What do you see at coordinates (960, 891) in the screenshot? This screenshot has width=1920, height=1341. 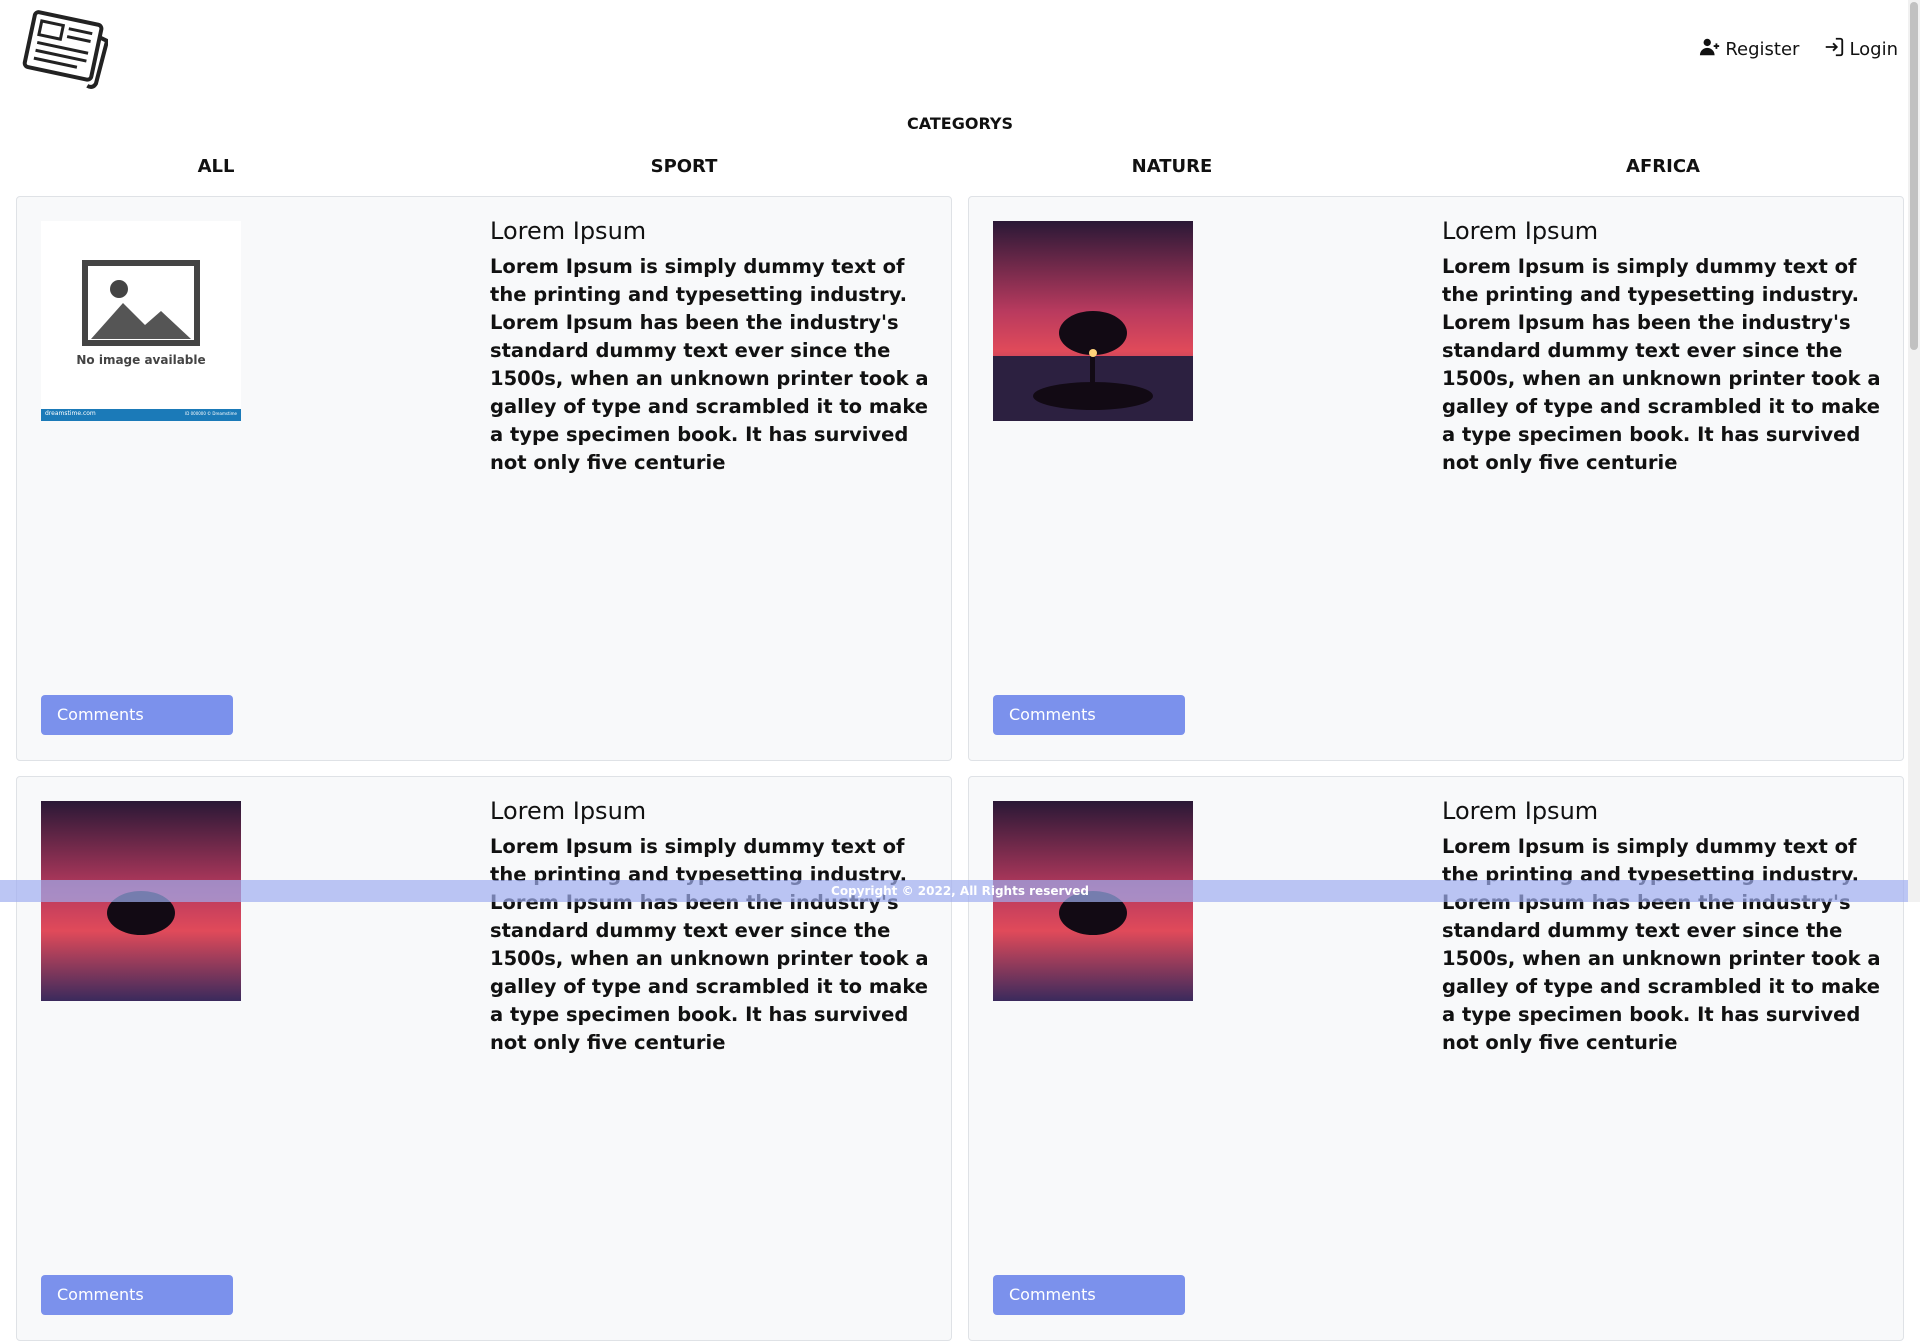 I see `footer: Copyright © 2022, All Rights reserved` at bounding box center [960, 891].